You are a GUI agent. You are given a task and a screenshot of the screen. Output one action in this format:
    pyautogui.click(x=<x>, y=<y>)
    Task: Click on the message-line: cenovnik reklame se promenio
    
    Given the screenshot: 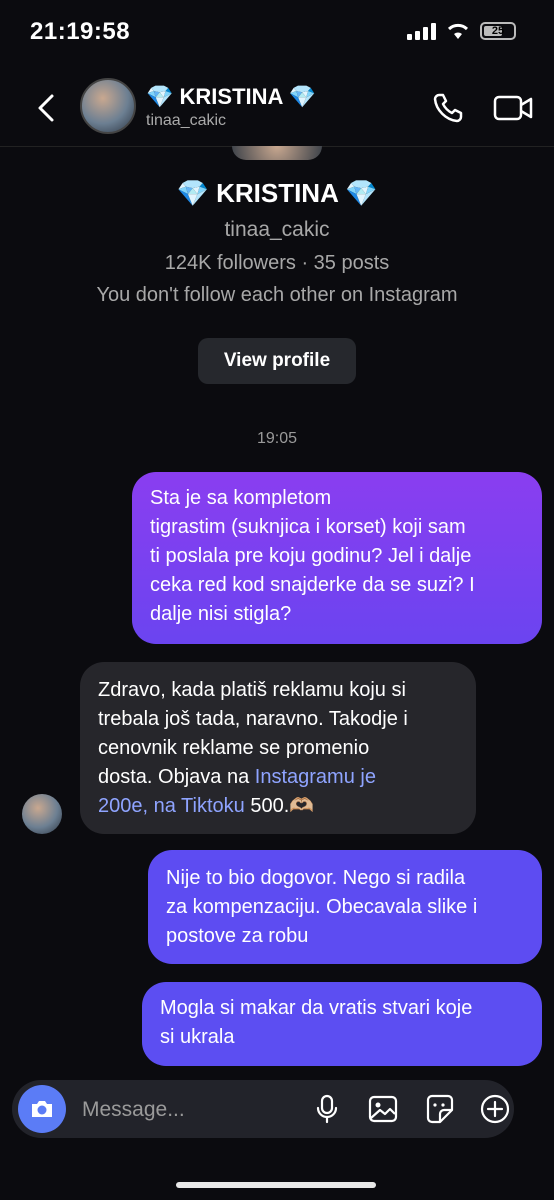 What is the action you would take?
    pyautogui.click(x=234, y=748)
    